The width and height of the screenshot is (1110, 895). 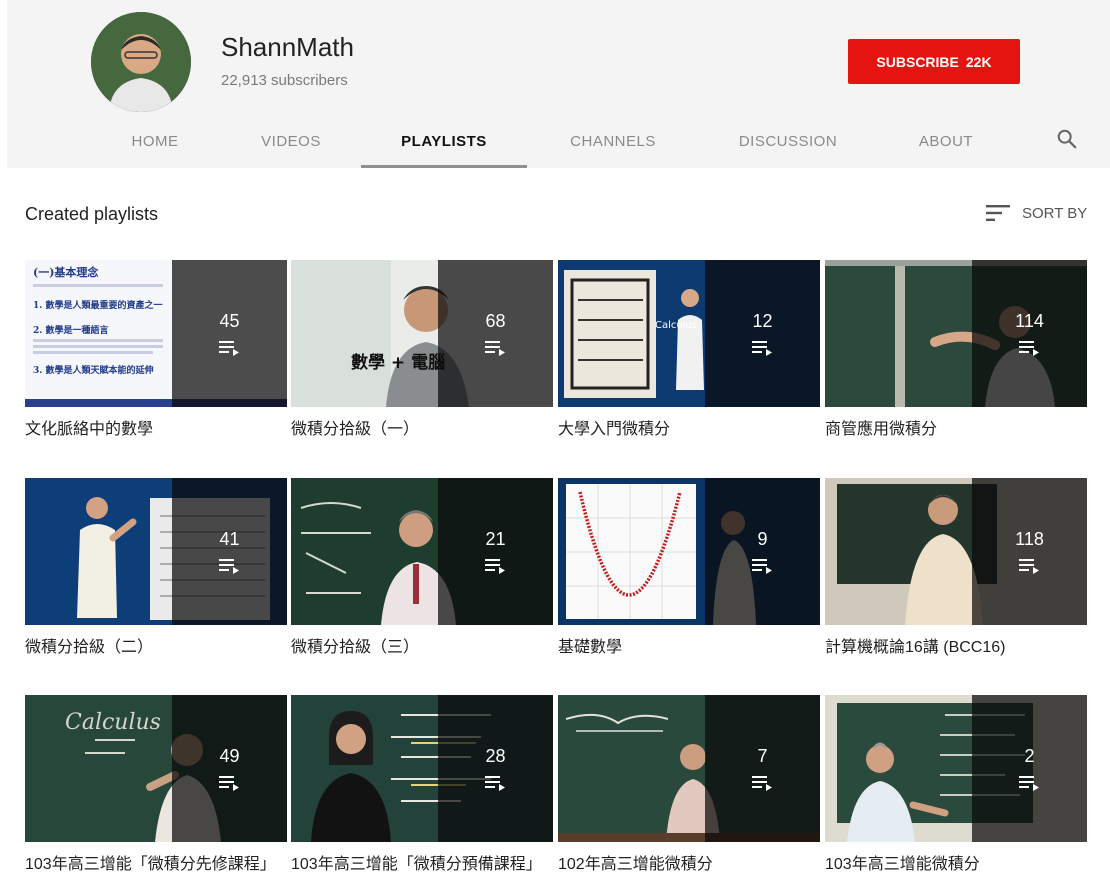 What do you see at coordinates (422, 551) in the screenshot?
I see `playlist-thumbnail: 21` at bounding box center [422, 551].